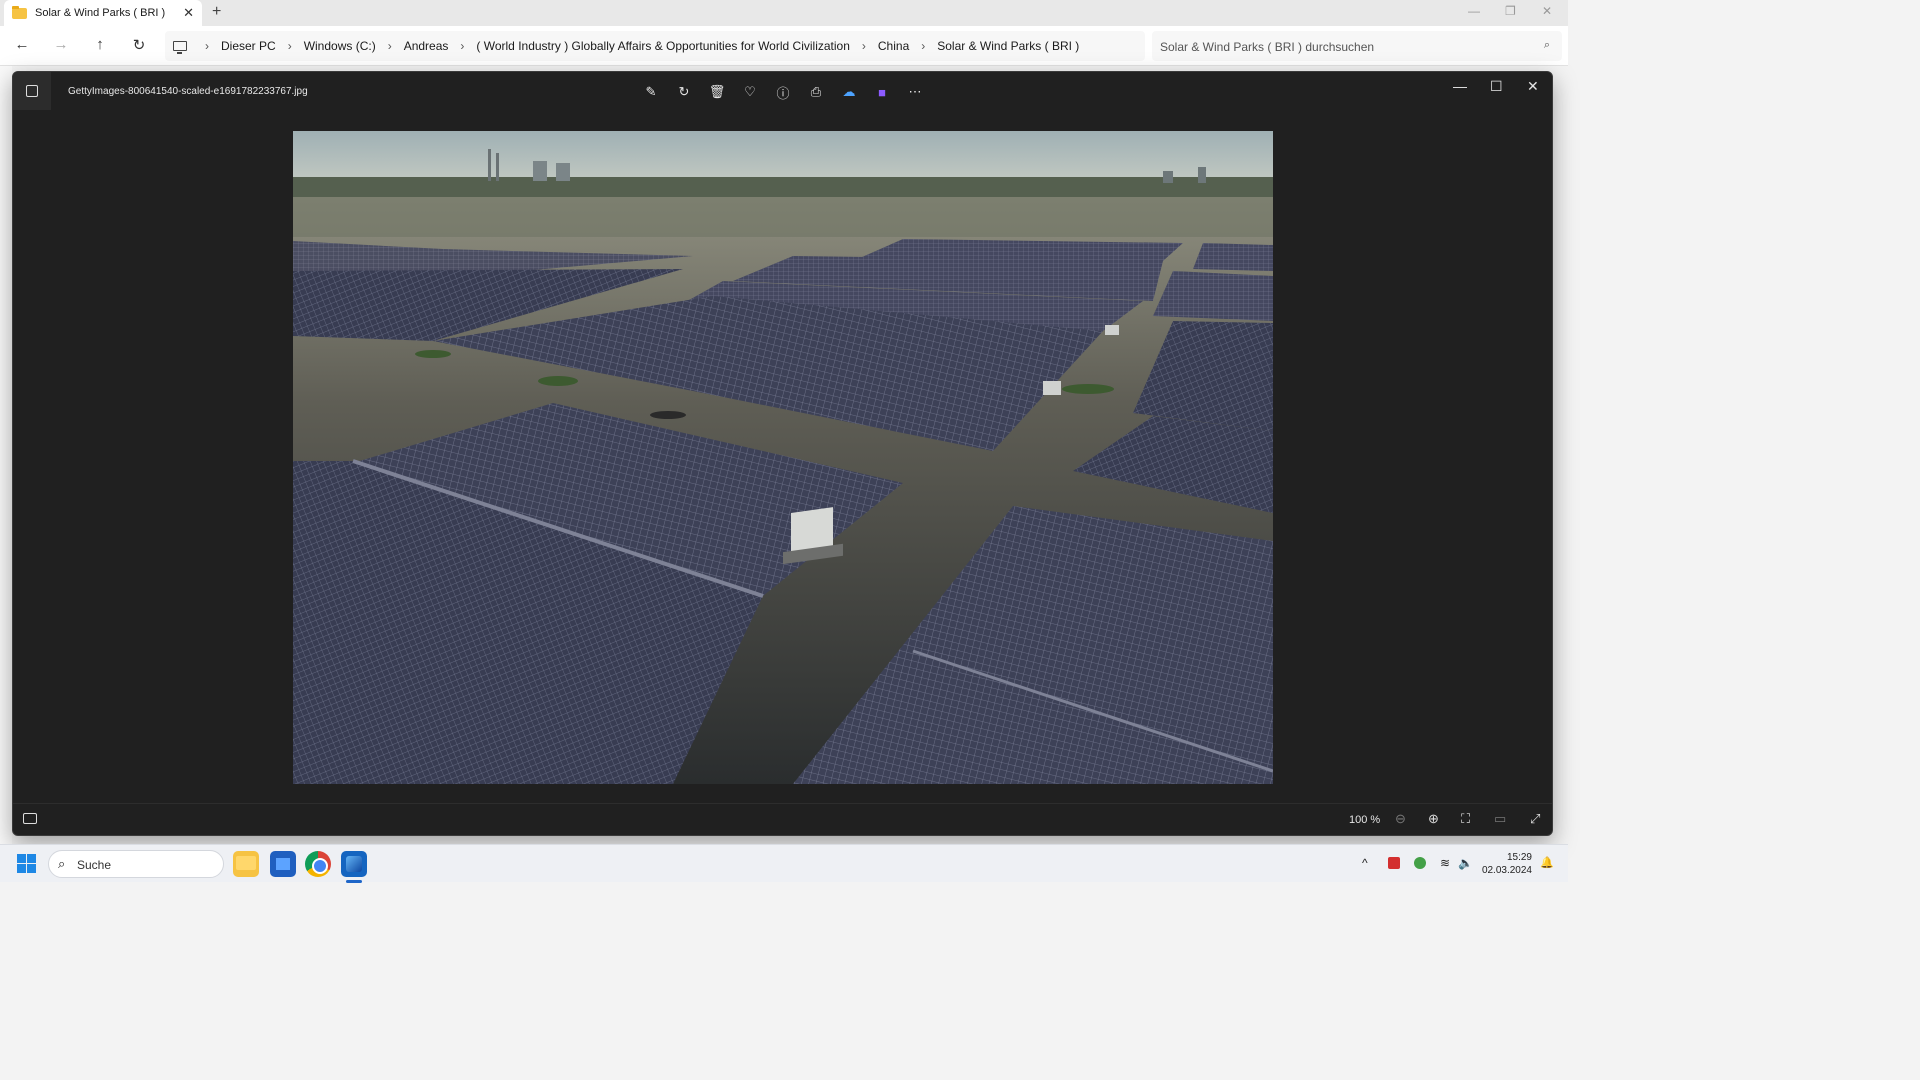 The height and width of the screenshot is (1080, 1920). I want to click on background-explorer-pane, so click(6, 456).